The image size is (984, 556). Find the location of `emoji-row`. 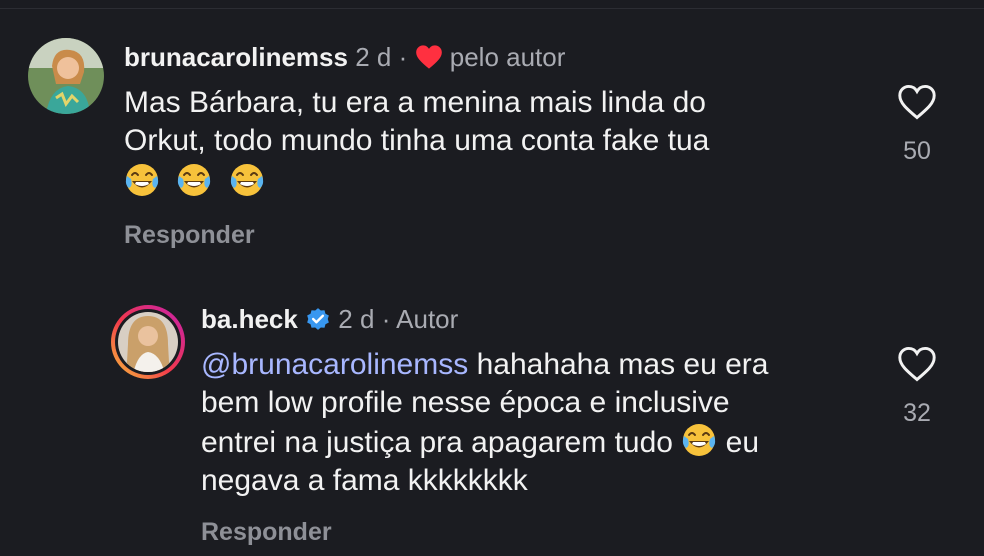

emoji-row is located at coordinates (494, 182).